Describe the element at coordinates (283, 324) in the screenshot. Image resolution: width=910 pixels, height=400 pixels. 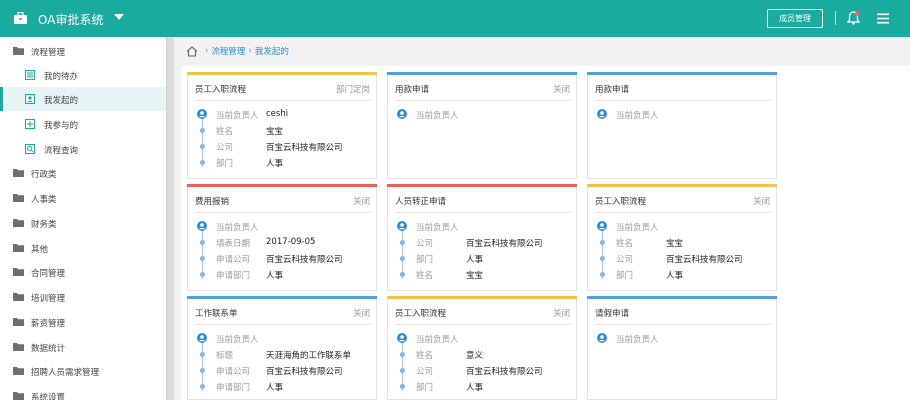
I see `card-divider` at that location.